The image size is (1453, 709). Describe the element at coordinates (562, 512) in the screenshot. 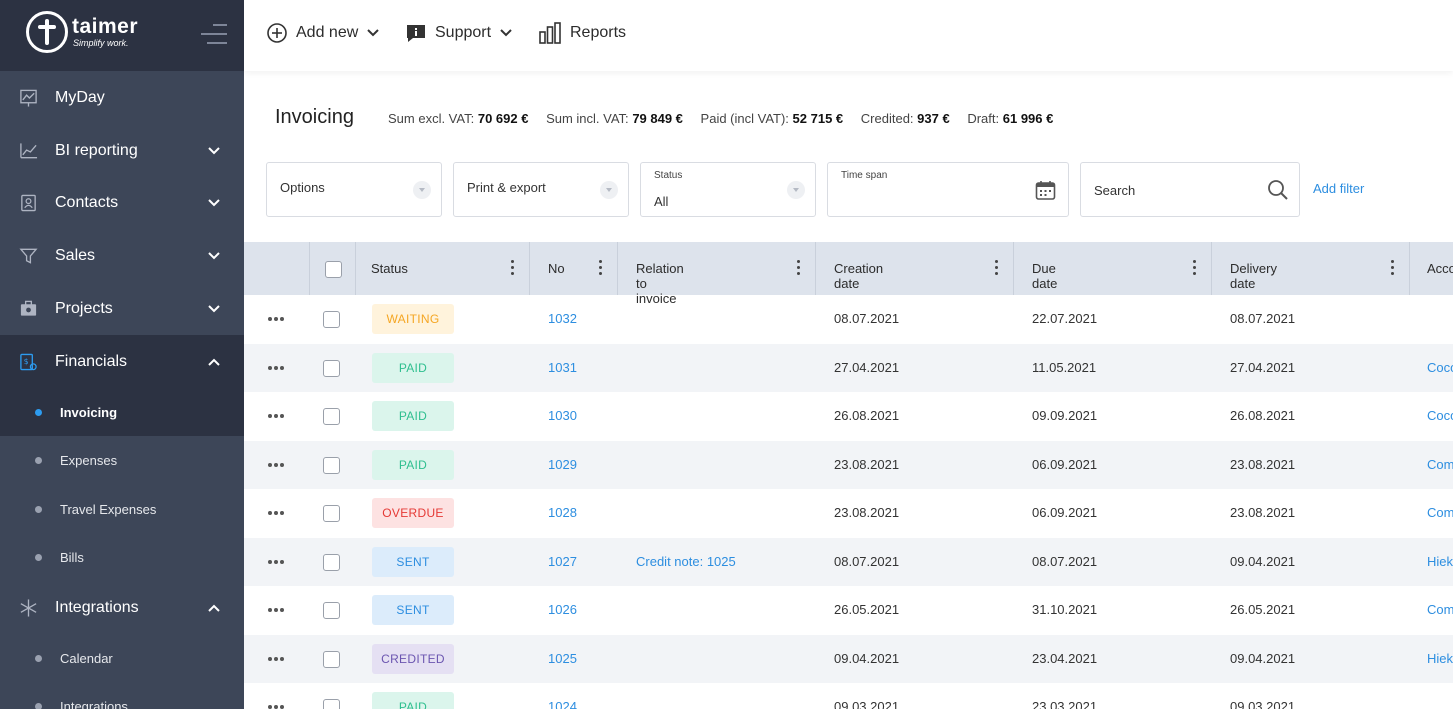

I see `invoice-number-link: 1028` at that location.